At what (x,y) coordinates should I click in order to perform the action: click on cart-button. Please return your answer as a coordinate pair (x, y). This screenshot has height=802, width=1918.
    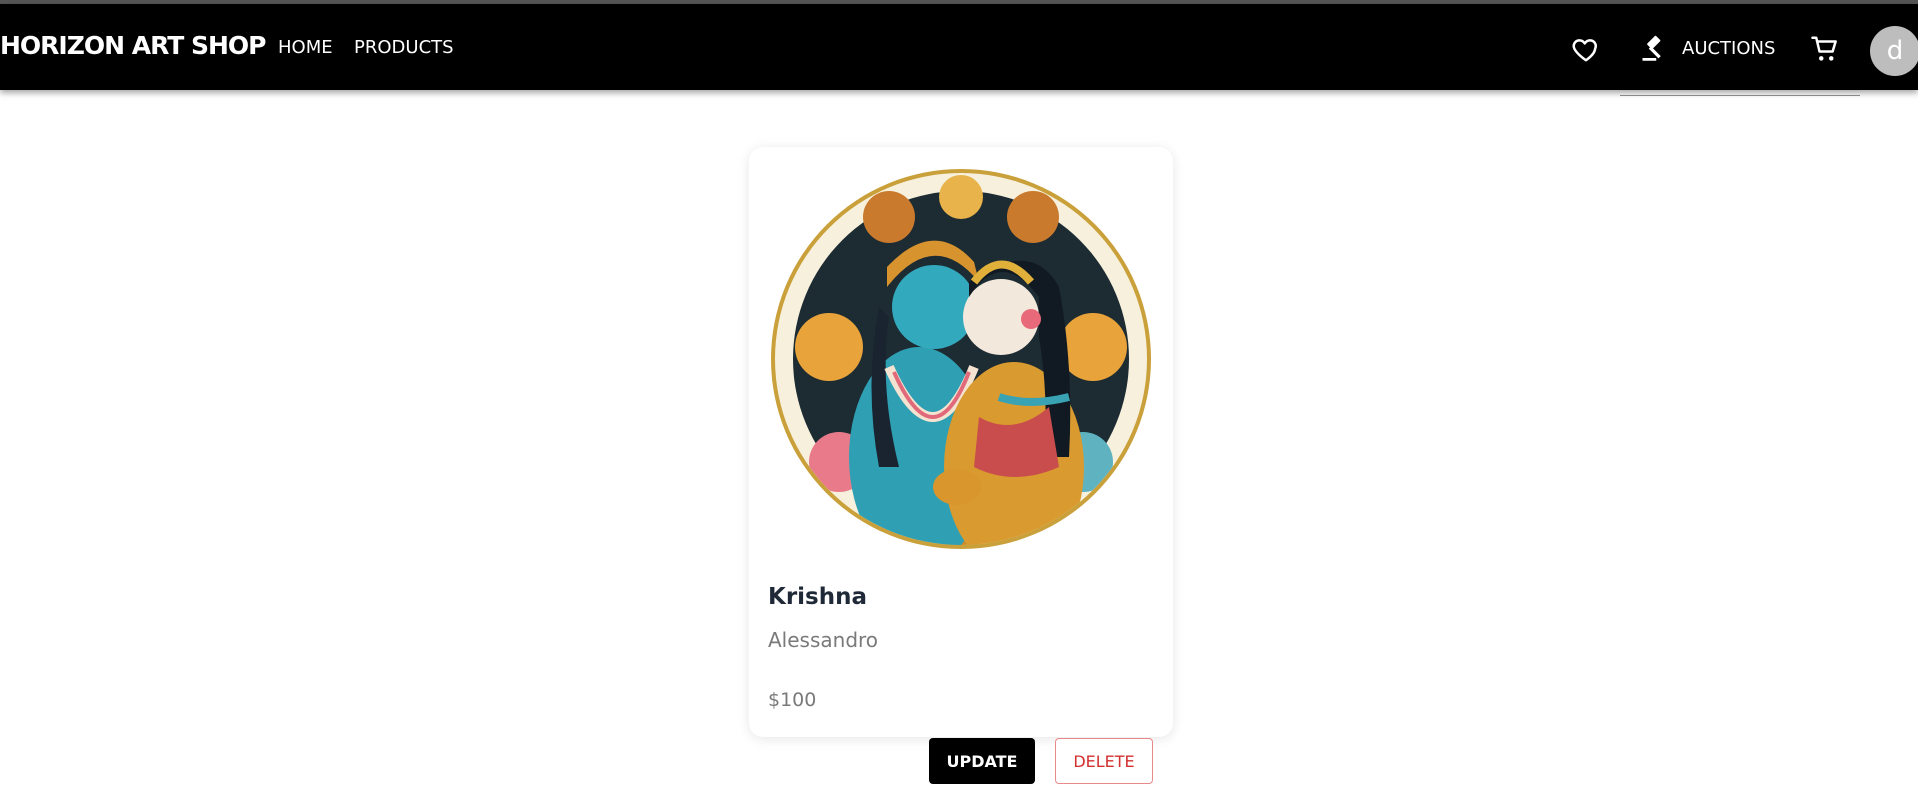
    Looking at the image, I should click on (1825, 49).